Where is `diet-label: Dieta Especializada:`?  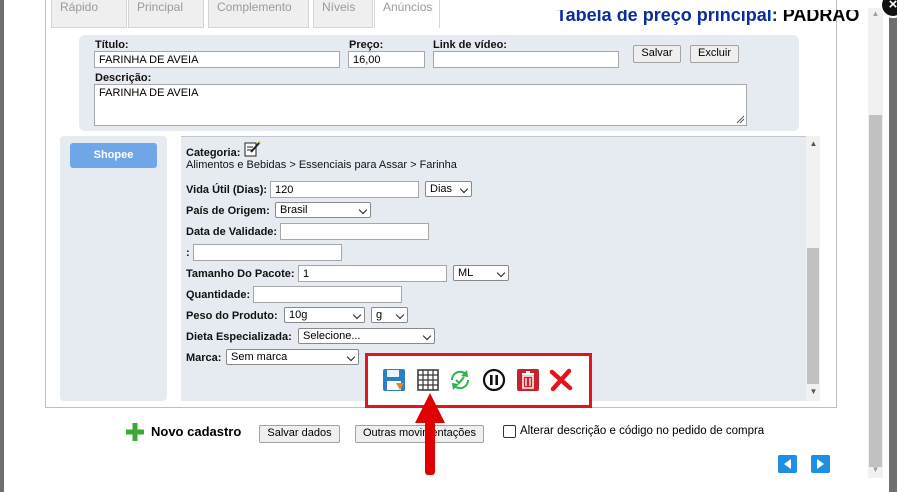 diet-label: Dieta Especializada: is located at coordinates (239, 337).